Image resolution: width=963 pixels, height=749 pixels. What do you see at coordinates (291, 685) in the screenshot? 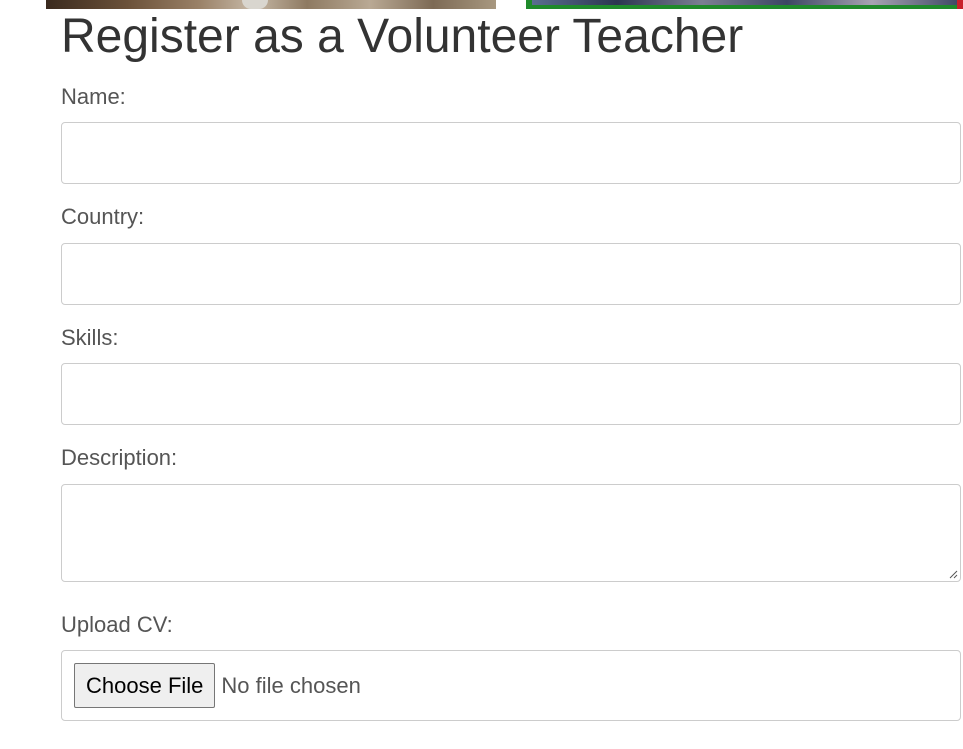
I see `file-status-text: No file chosen` at bounding box center [291, 685].